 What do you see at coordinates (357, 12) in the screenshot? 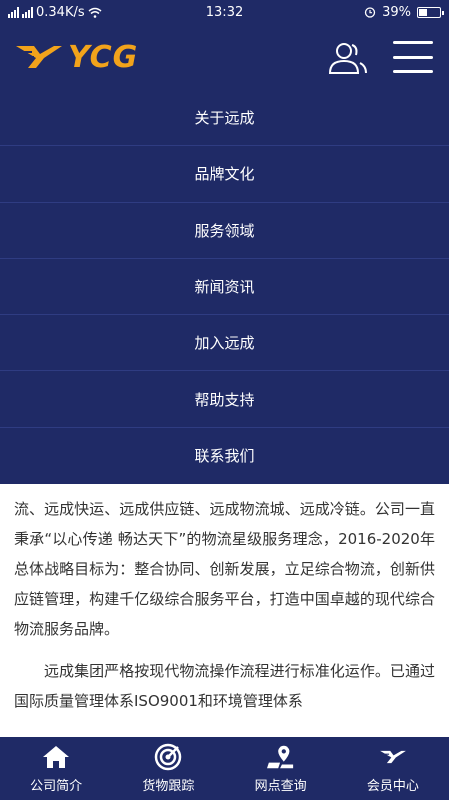
I see `status-right: 39%` at bounding box center [357, 12].